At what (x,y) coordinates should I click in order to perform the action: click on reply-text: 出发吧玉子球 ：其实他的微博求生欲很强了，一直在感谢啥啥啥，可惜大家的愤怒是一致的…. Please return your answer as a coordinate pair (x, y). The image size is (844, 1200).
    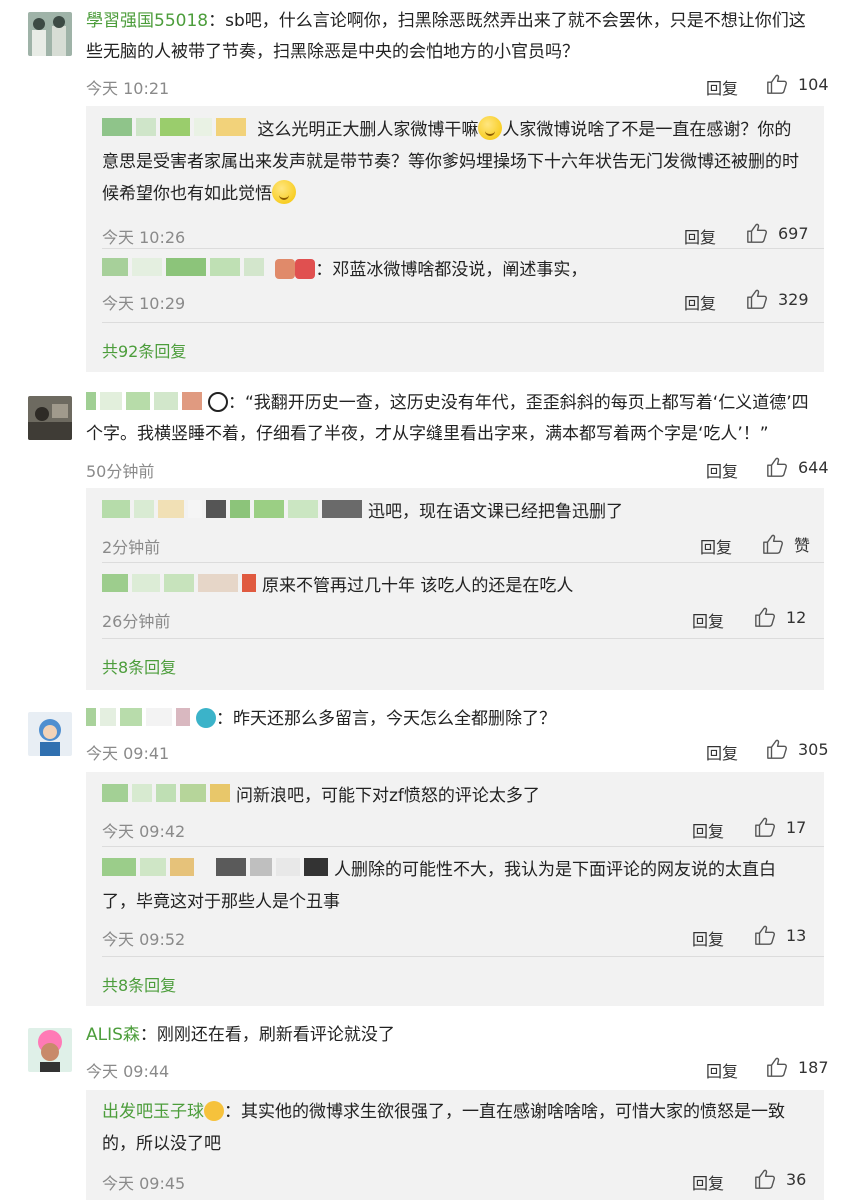
    Looking at the image, I should click on (443, 1127).